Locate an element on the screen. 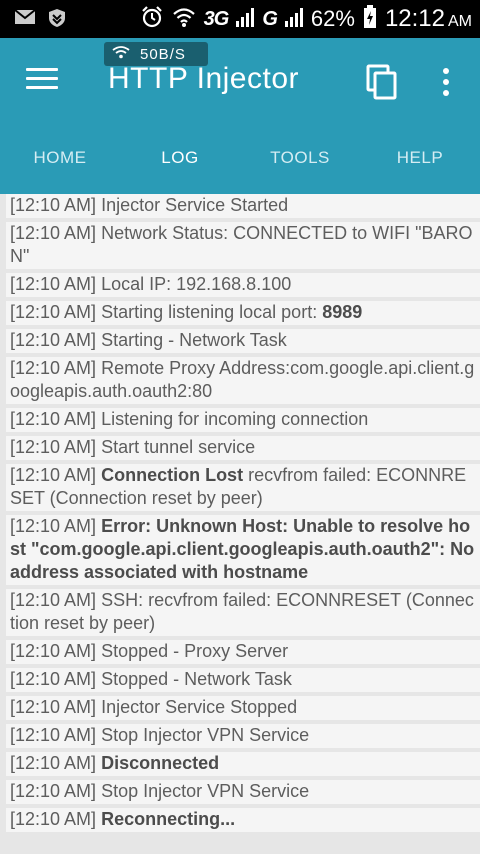 This screenshot has width=480, height=854. log-message: Stopped - Proxy Server is located at coordinates (195, 651).